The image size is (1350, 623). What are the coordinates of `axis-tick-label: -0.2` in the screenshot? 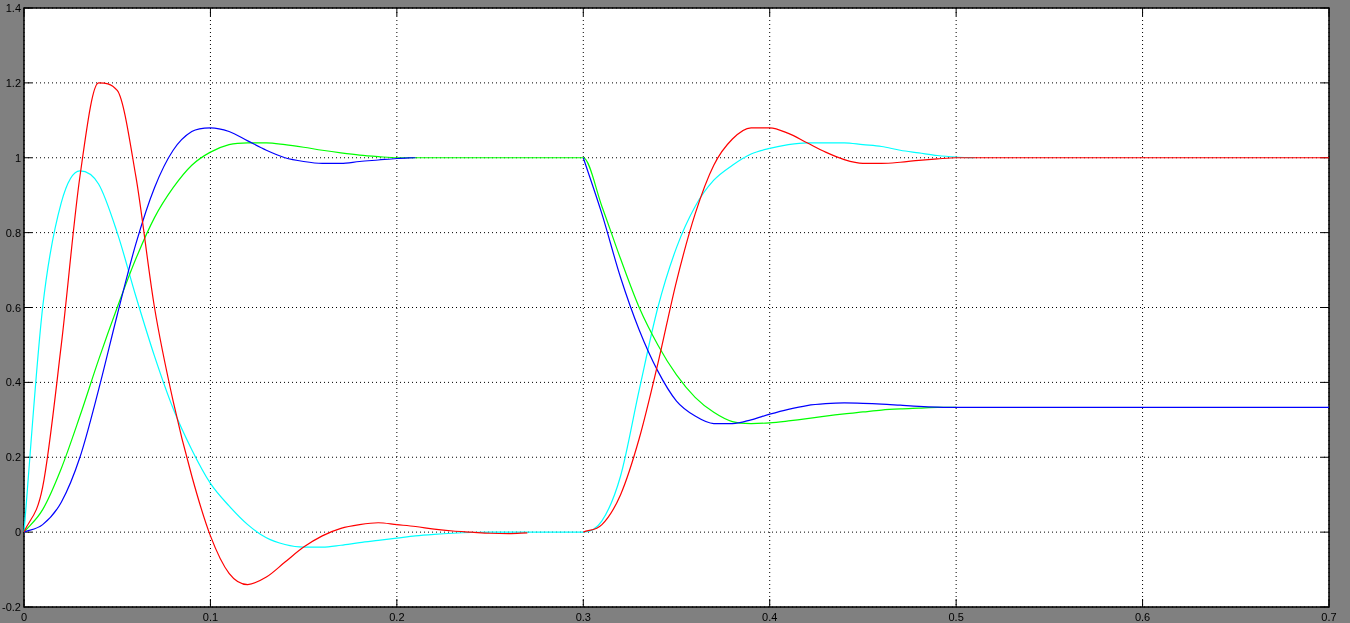 It's located at (11, 607).